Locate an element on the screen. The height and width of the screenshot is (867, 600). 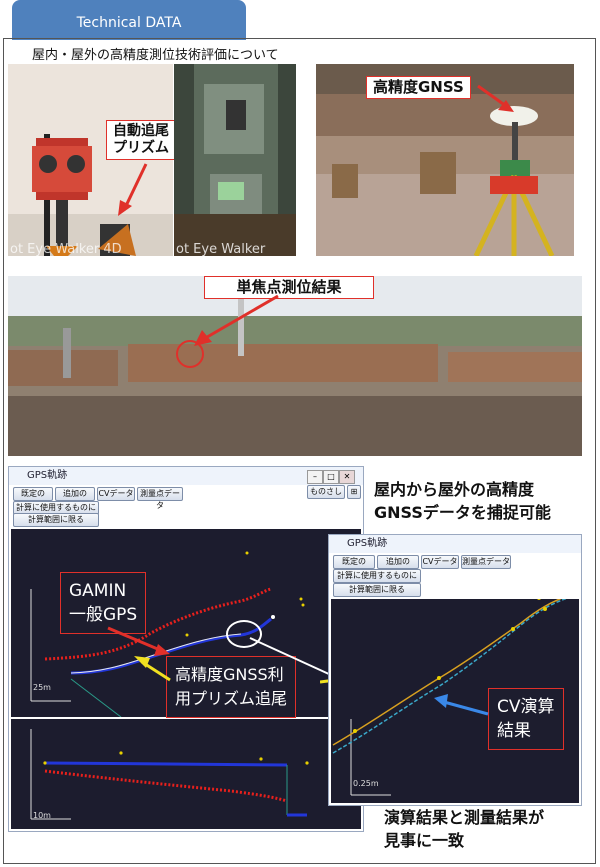
cv-data-button: CVデータ is located at coordinates (116, 494).